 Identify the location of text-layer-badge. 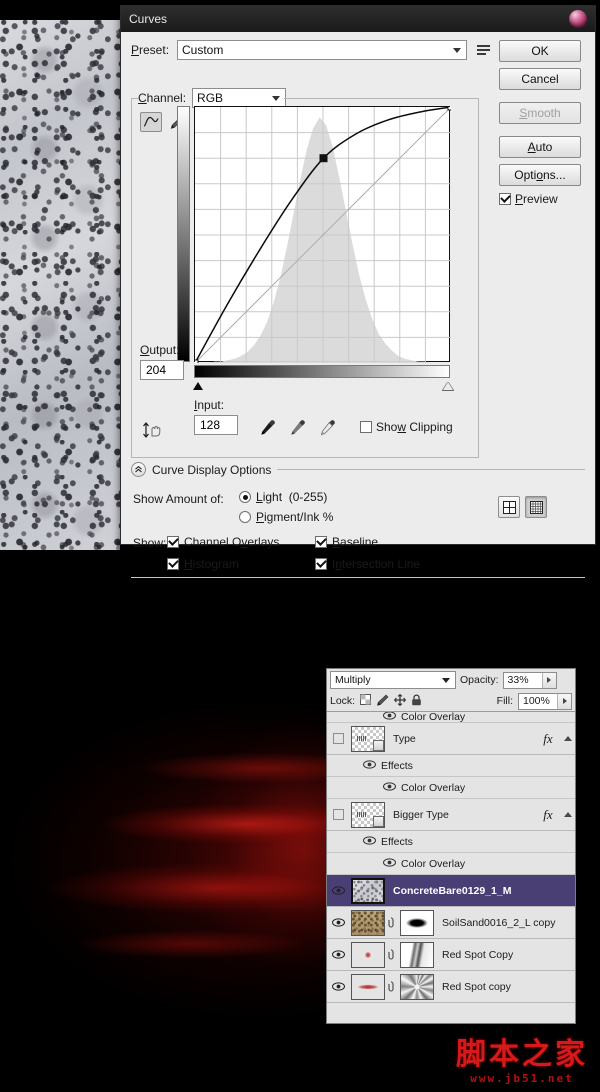
(378, 745).